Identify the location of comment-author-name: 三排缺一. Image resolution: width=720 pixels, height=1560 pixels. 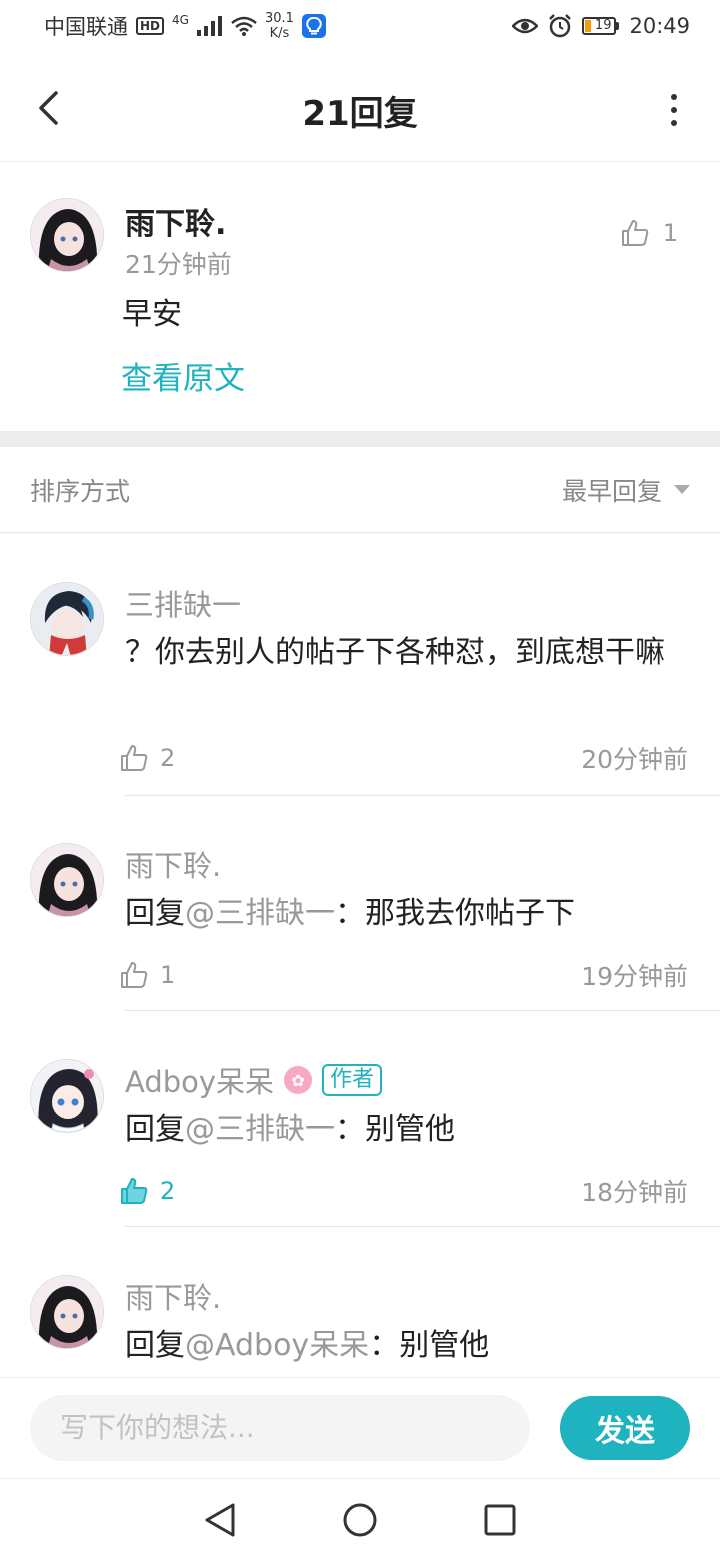
(183, 605).